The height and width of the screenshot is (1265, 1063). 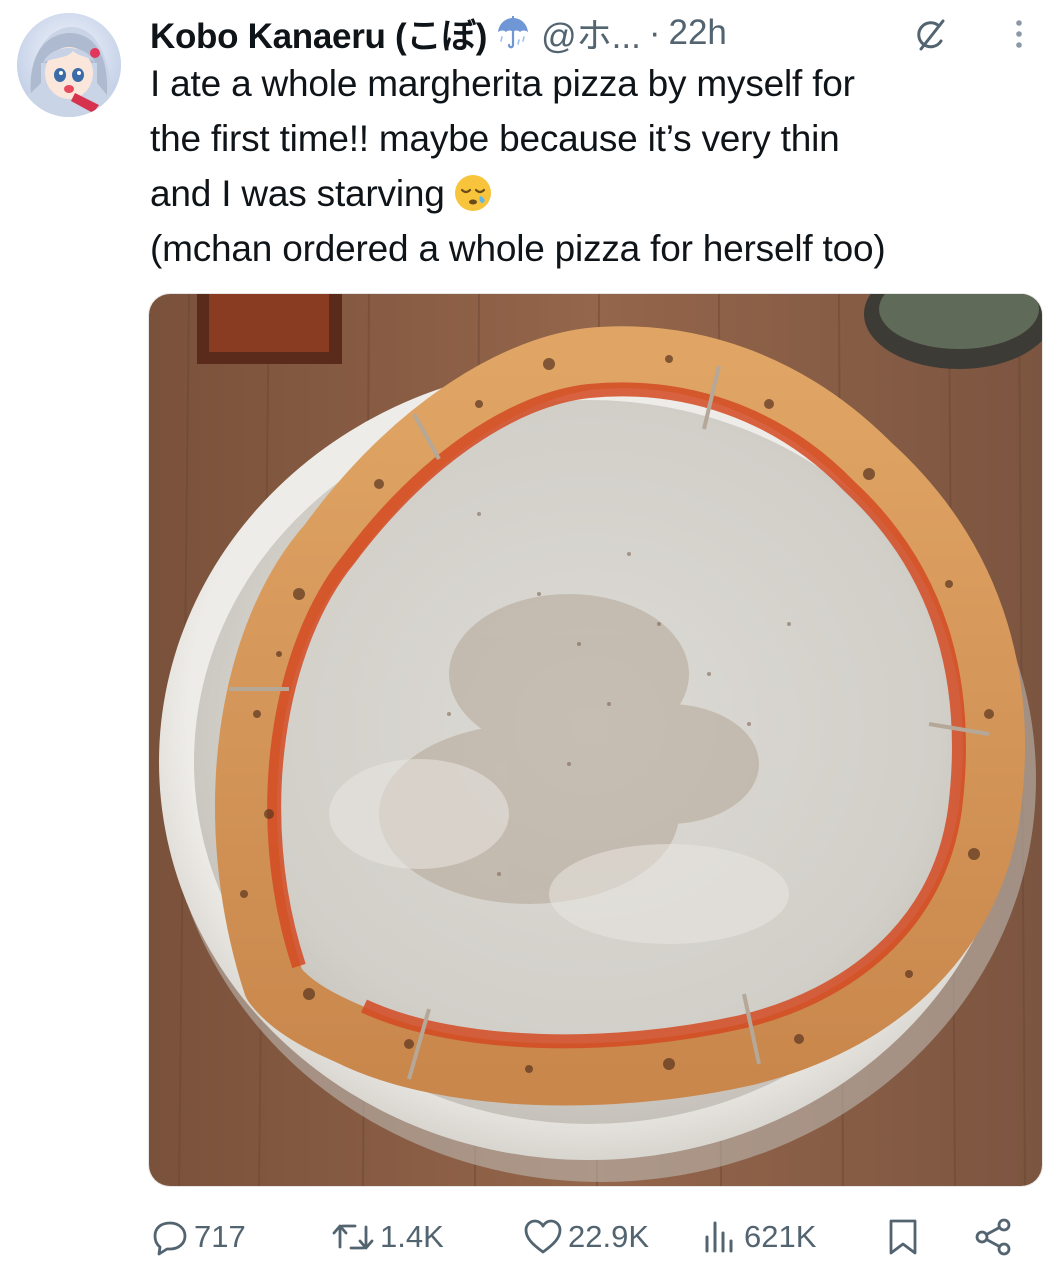 I want to click on views-icon, so click(x=719, y=1237).